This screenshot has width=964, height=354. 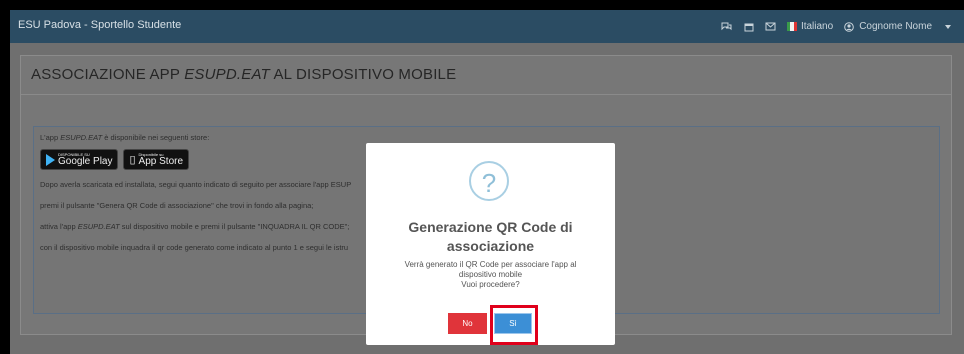 What do you see at coordinates (486, 94) in the screenshot?
I see `divider` at bounding box center [486, 94].